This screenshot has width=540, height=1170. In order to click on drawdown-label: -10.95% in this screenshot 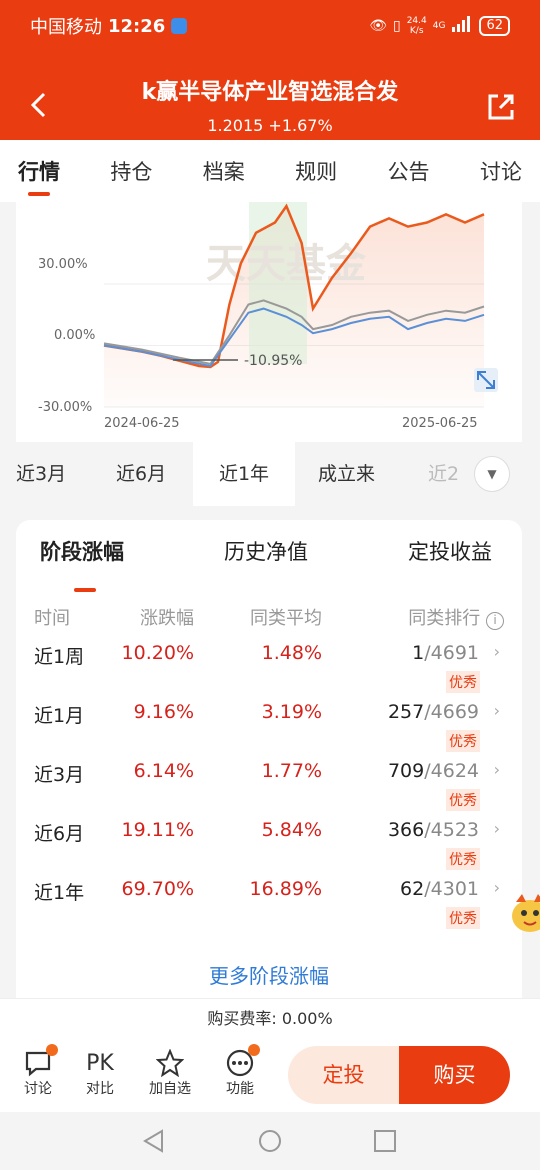, I will do `click(273, 361)`.